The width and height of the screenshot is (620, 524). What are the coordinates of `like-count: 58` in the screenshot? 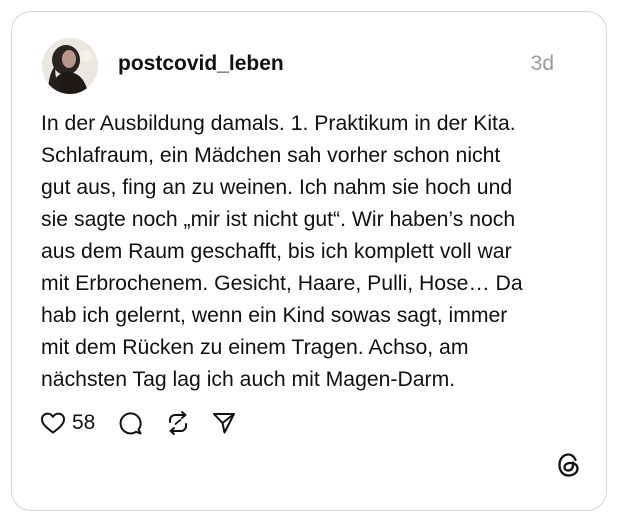 It's located at (84, 422).